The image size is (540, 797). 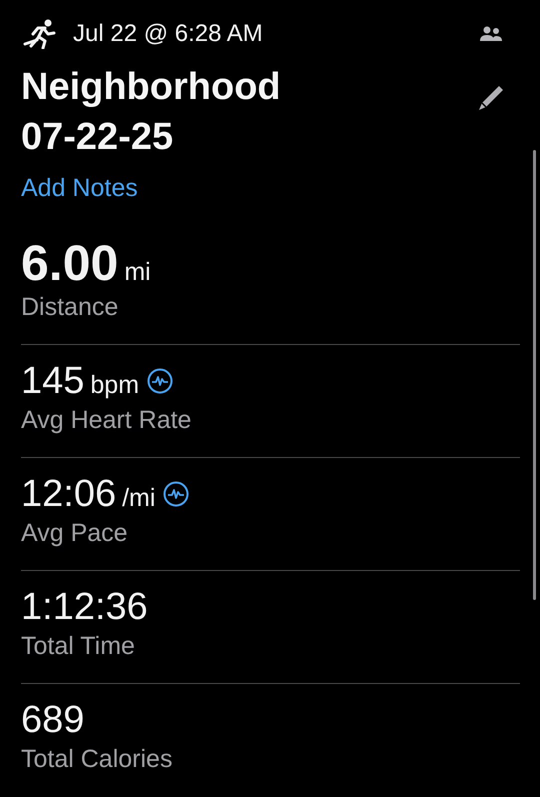 What do you see at coordinates (79, 189) in the screenshot?
I see `add-notes-link: Add Notes` at bounding box center [79, 189].